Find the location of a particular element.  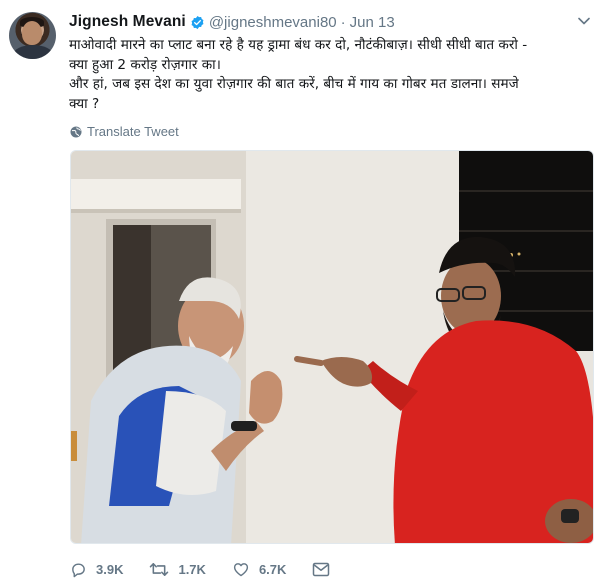

globe-icon is located at coordinates (76, 131).